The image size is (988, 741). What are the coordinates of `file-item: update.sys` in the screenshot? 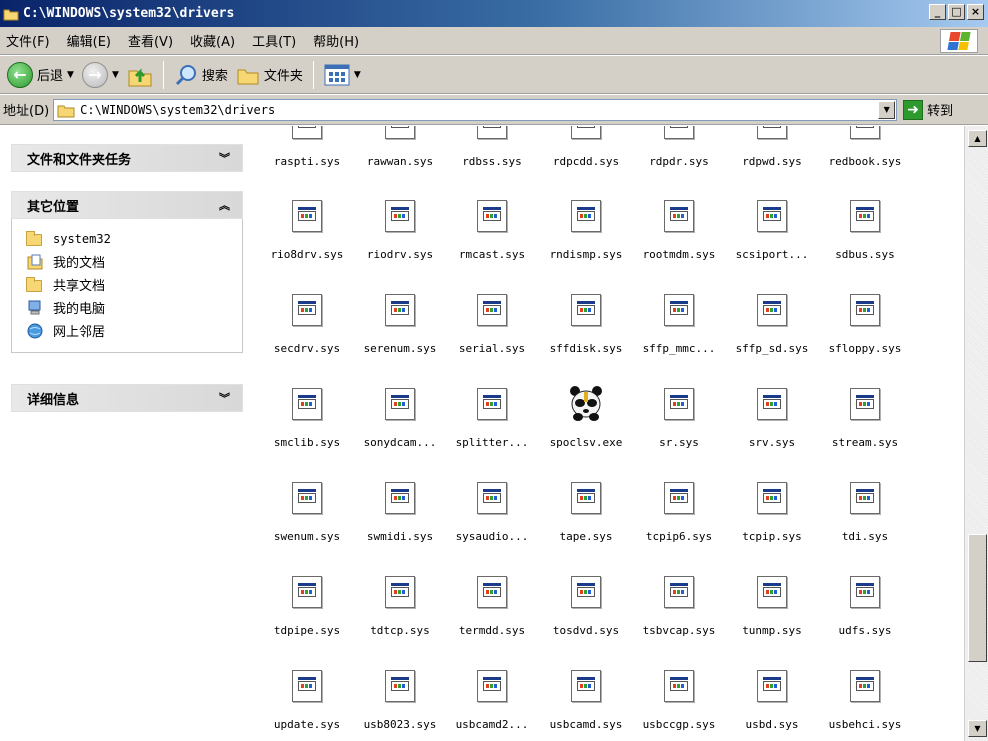 It's located at (307, 428).